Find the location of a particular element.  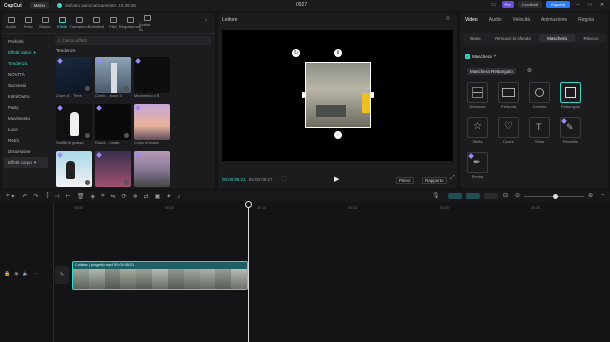

fit-icon: ▣ is located at coordinates (158, 196).